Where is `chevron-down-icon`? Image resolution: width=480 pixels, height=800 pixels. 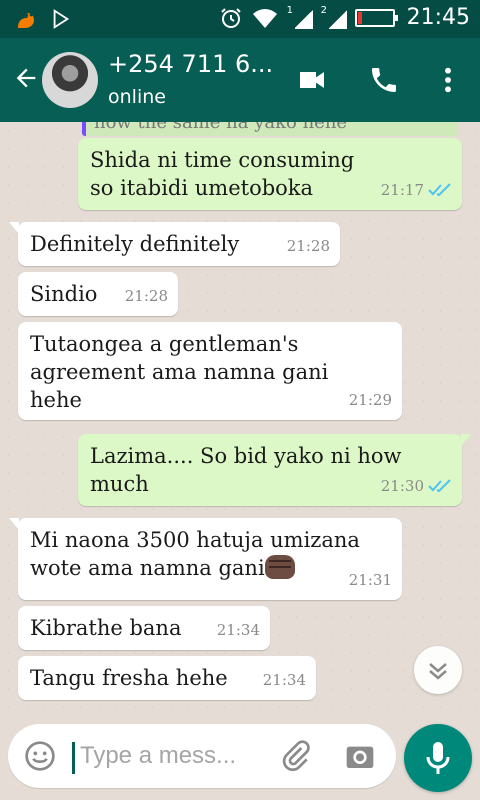
chevron-down-icon is located at coordinates (438, 671).